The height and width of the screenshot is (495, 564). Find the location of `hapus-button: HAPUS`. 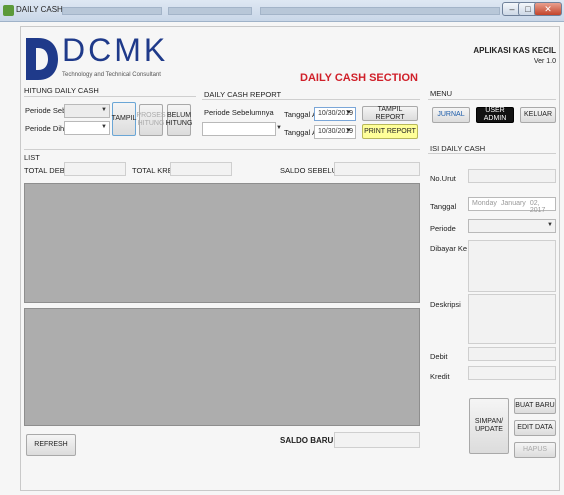

hapus-button: HAPUS is located at coordinates (535, 450).